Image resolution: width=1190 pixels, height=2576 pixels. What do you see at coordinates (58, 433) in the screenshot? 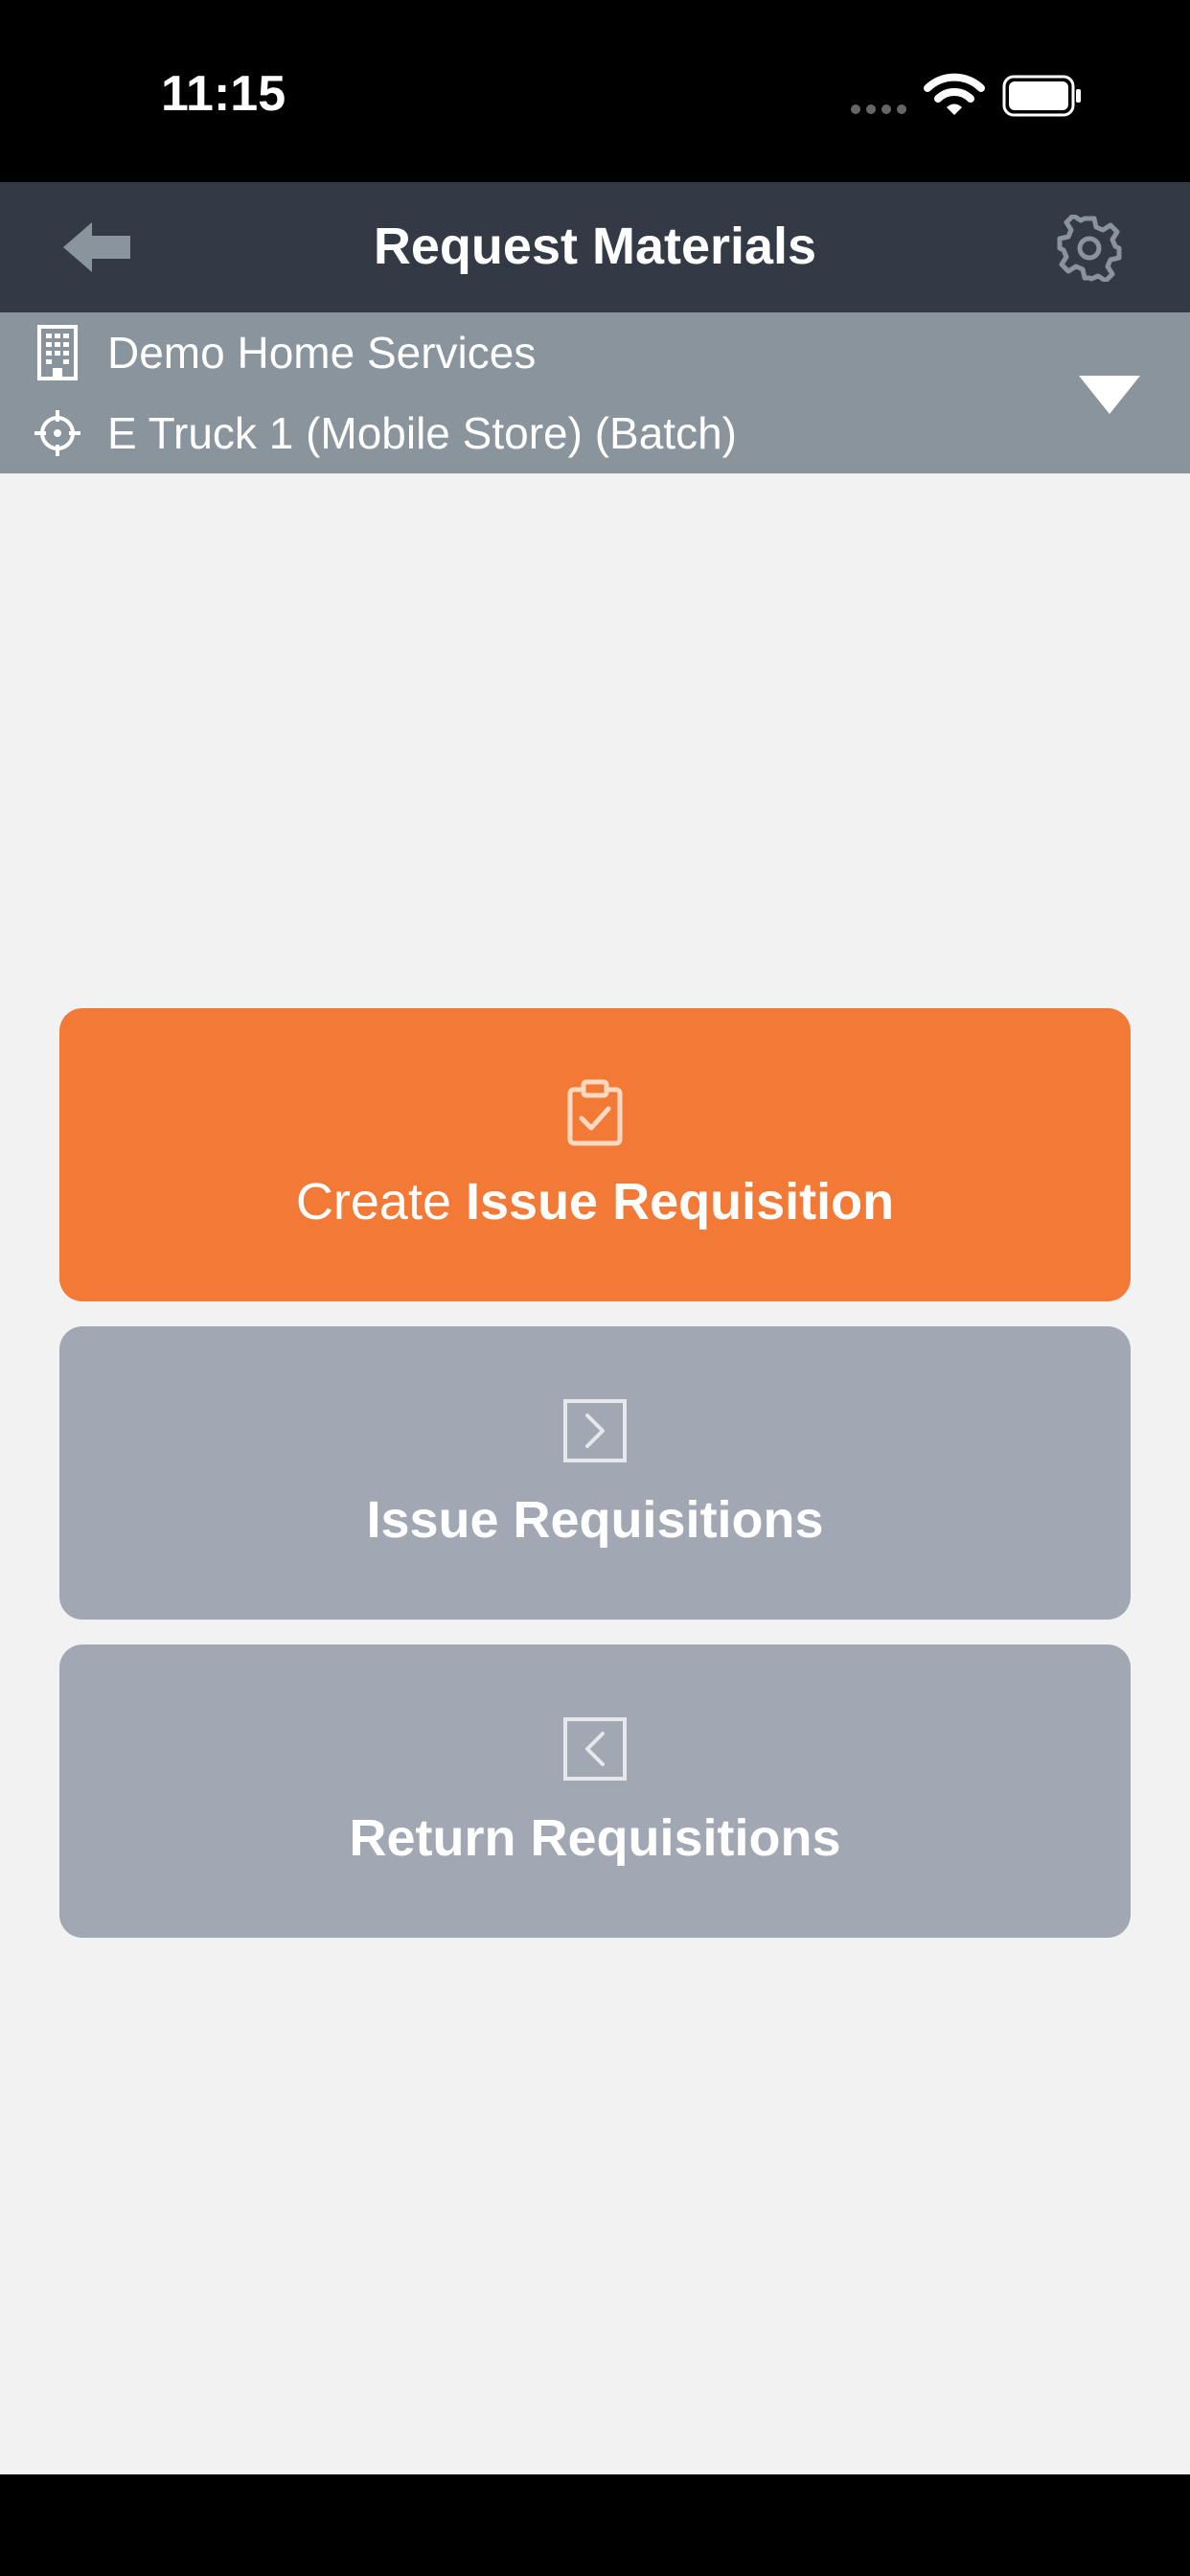
I see `crosshair-icon` at bounding box center [58, 433].